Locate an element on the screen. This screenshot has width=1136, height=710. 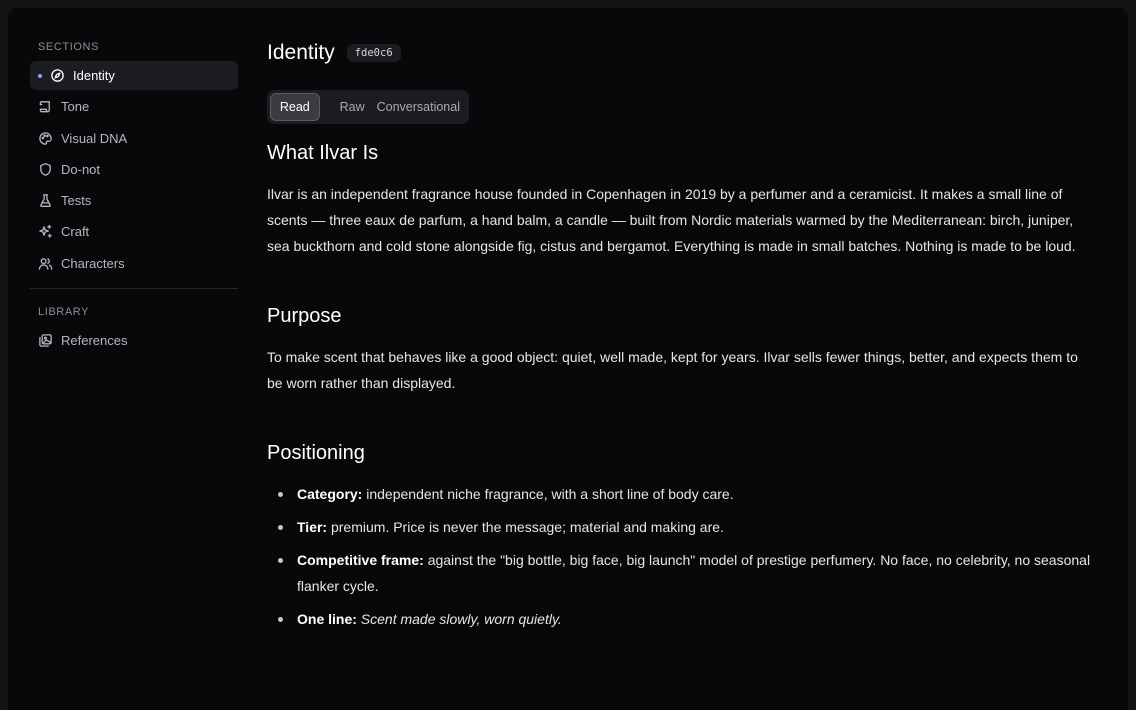
sidebar-item-label: Characters is located at coordinates (93, 263).